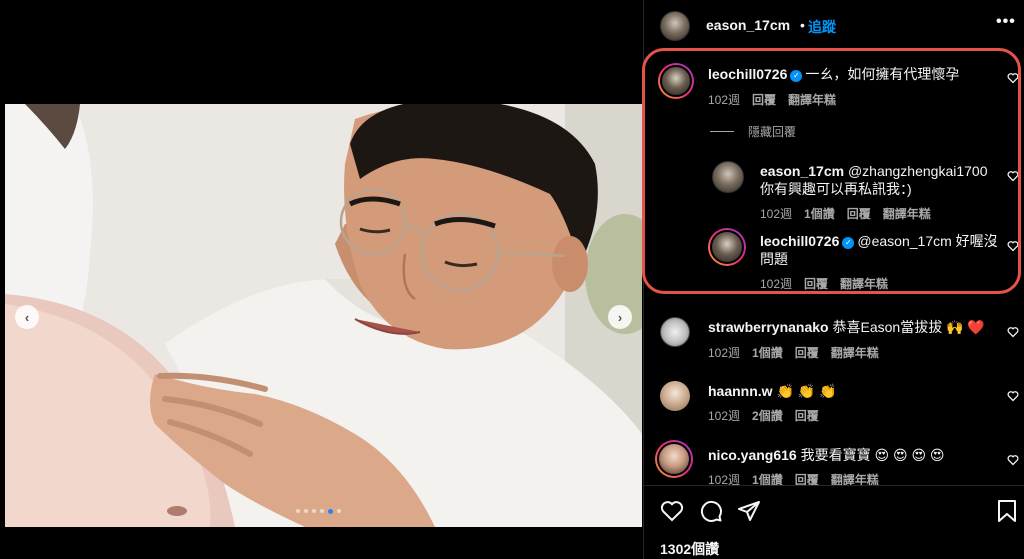 Image resolution: width=1024 pixels, height=559 pixels. What do you see at coordinates (748, 25) in the screenshot?
I see `author-username: eason_17cm` at bounding box center [748, 25].